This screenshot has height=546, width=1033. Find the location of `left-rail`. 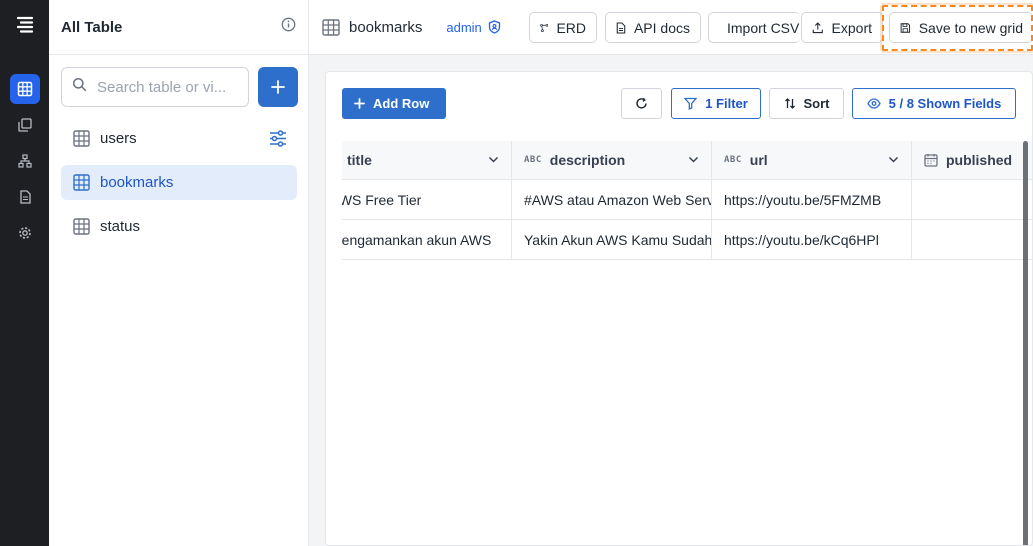

left-rail is located at coordinates (24, 273).